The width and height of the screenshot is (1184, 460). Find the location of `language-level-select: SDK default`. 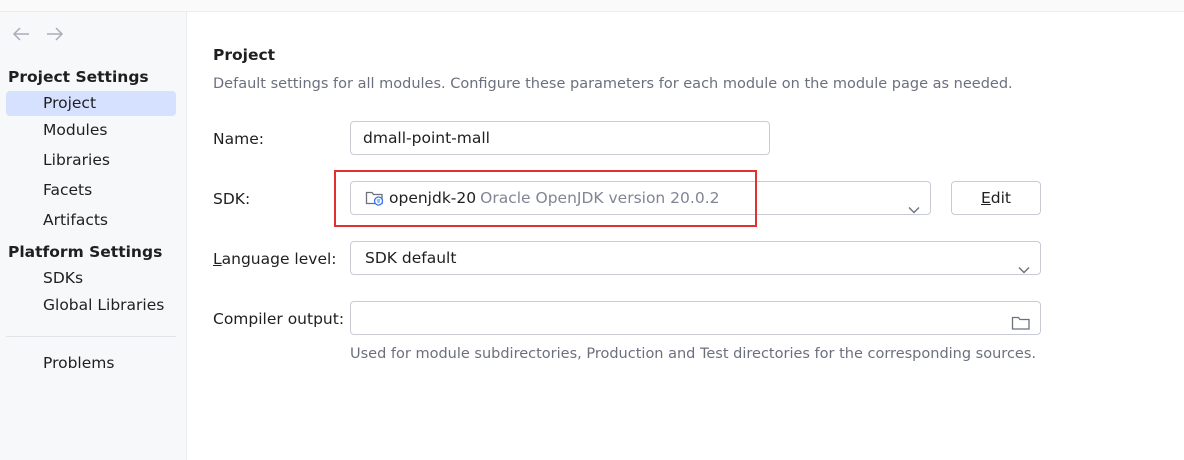

language-level-select: SDK default is located at coordinates (695, 258).